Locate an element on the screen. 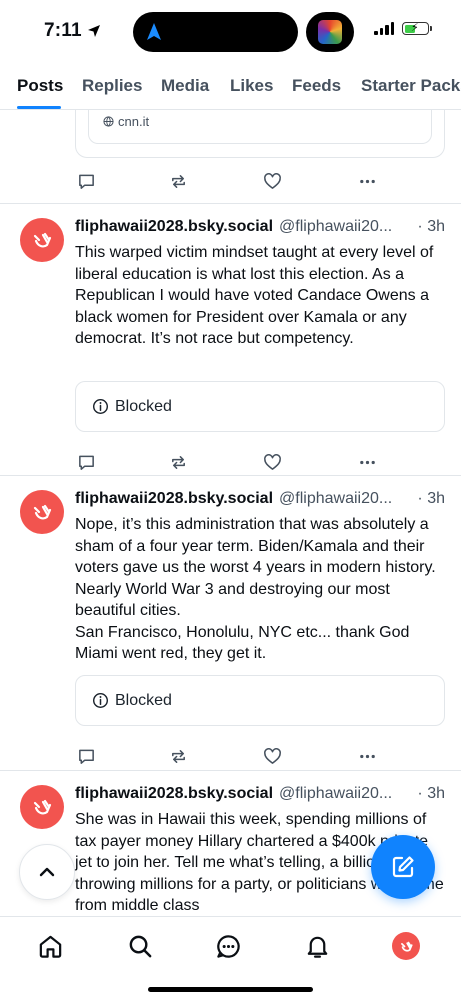  bottom-navigation is located at coordinates (230, 958).